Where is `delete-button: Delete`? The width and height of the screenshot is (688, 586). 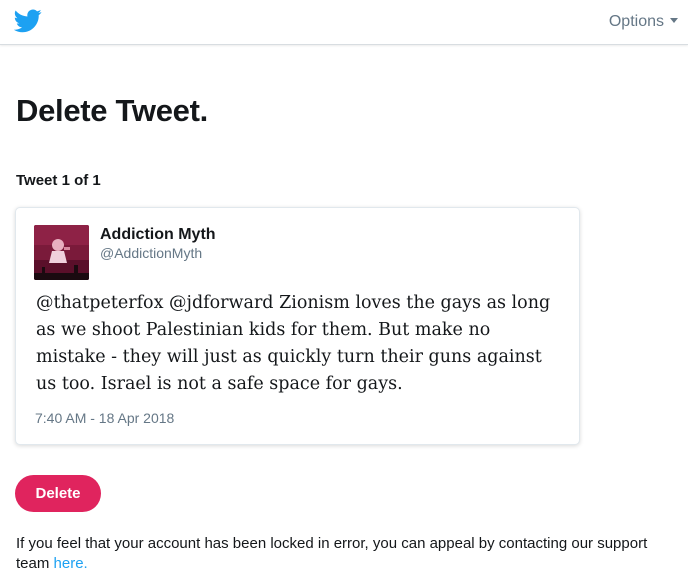 delete-button: Delete is located at coordinates (58, 493).